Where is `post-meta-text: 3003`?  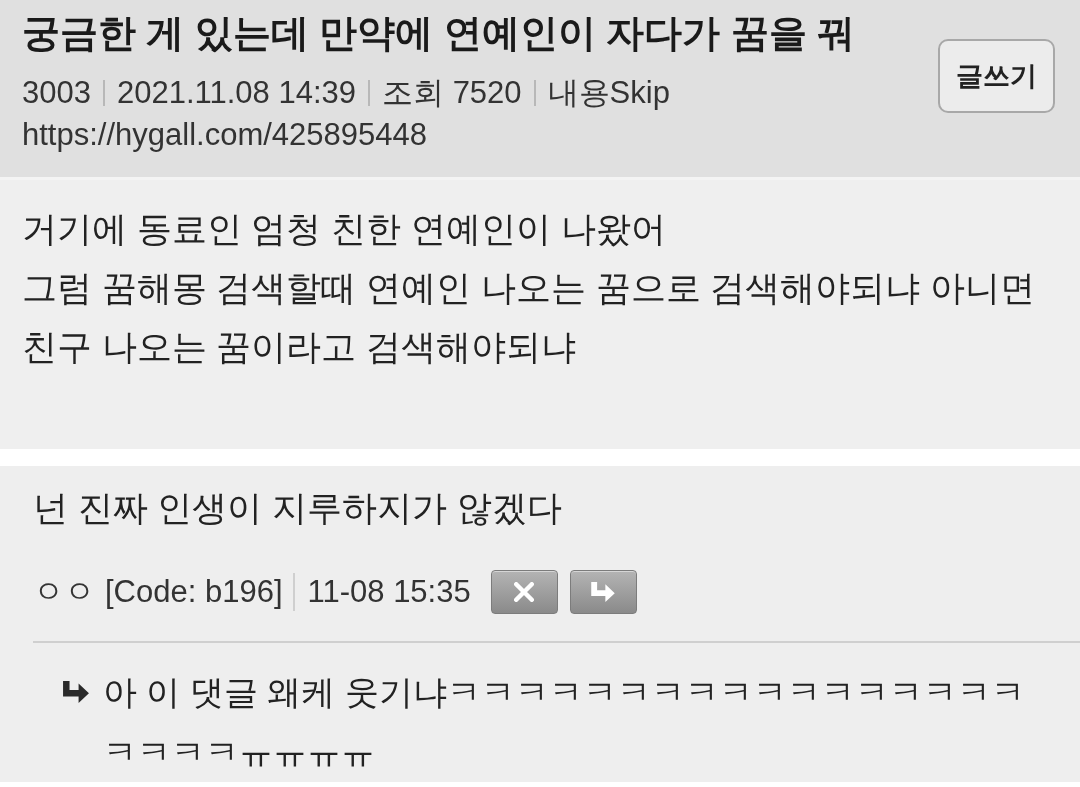 post-meta-text: 3003 is located at coordinates (56, 93).